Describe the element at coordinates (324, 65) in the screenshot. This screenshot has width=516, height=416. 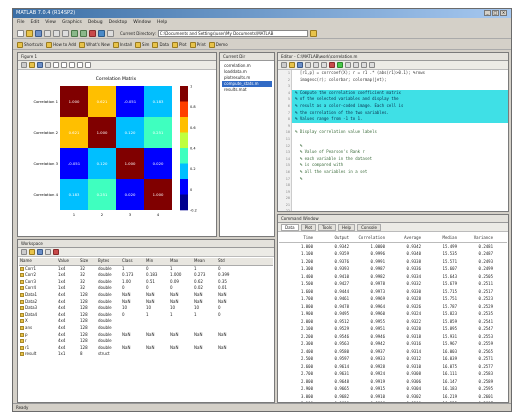
I see `paste-script-icon` at that location.